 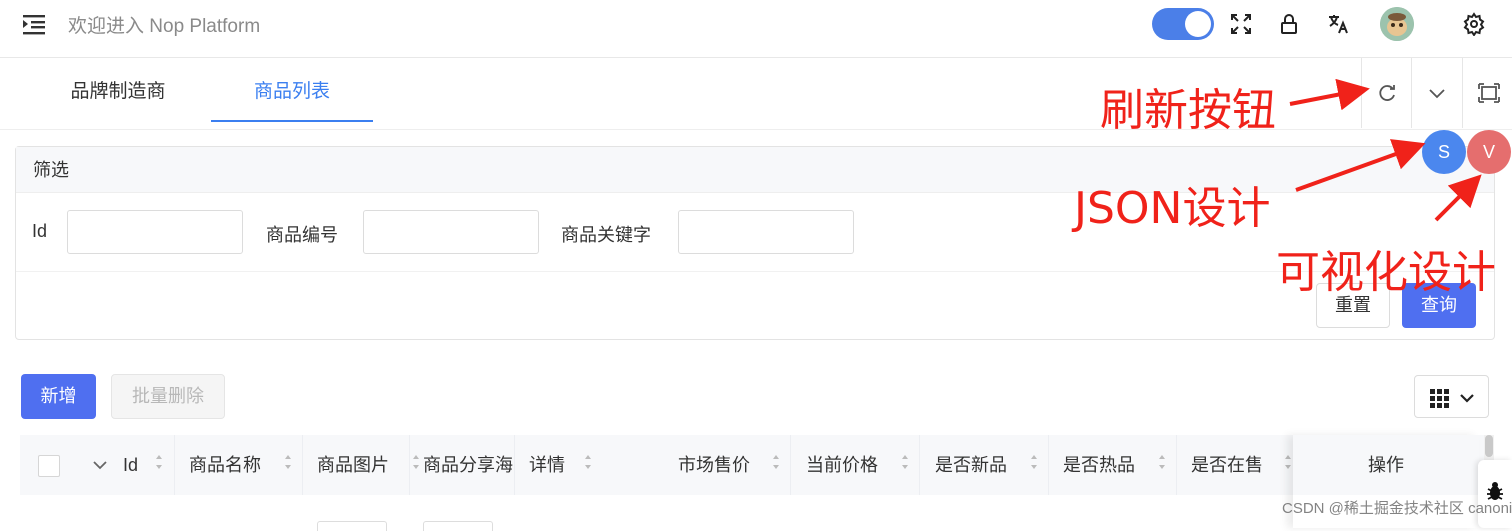 I want to click on annotation-visual-design: 可视化设计, so click(x=1386, y=272).